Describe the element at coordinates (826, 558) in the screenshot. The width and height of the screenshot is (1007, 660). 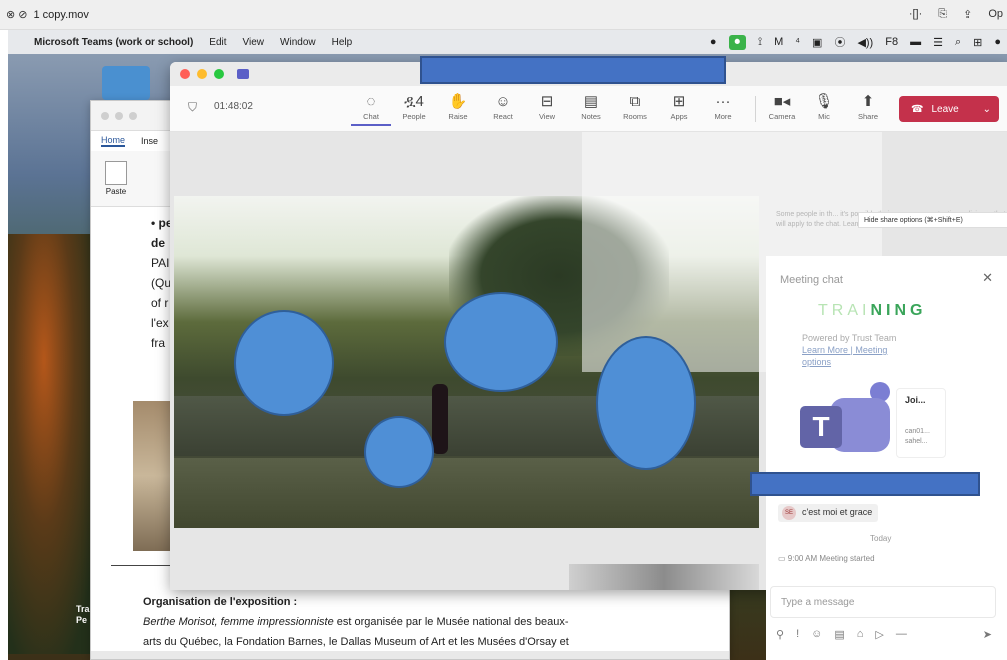
I see `system-message: ▭ 9:00 AM Meeting started` at that location.